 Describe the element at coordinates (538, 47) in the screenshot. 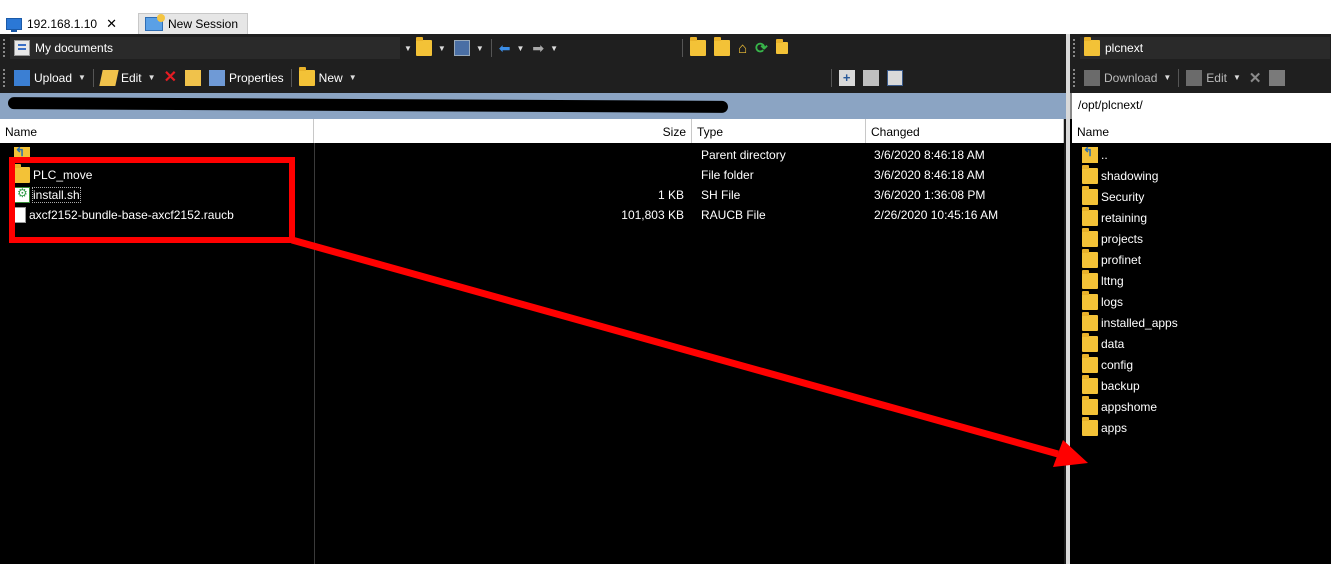

I see `forward-arrow-icon: ➡` at that location.